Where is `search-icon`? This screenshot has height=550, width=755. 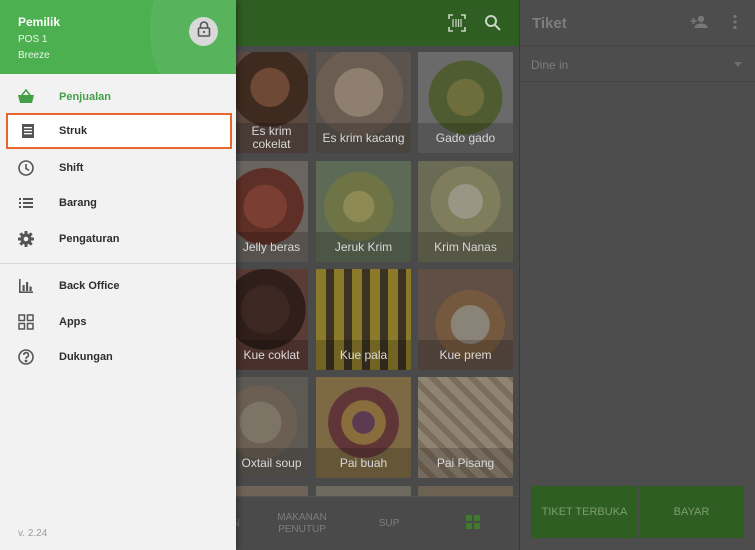
search-icon is located at coordinates (493, 23).